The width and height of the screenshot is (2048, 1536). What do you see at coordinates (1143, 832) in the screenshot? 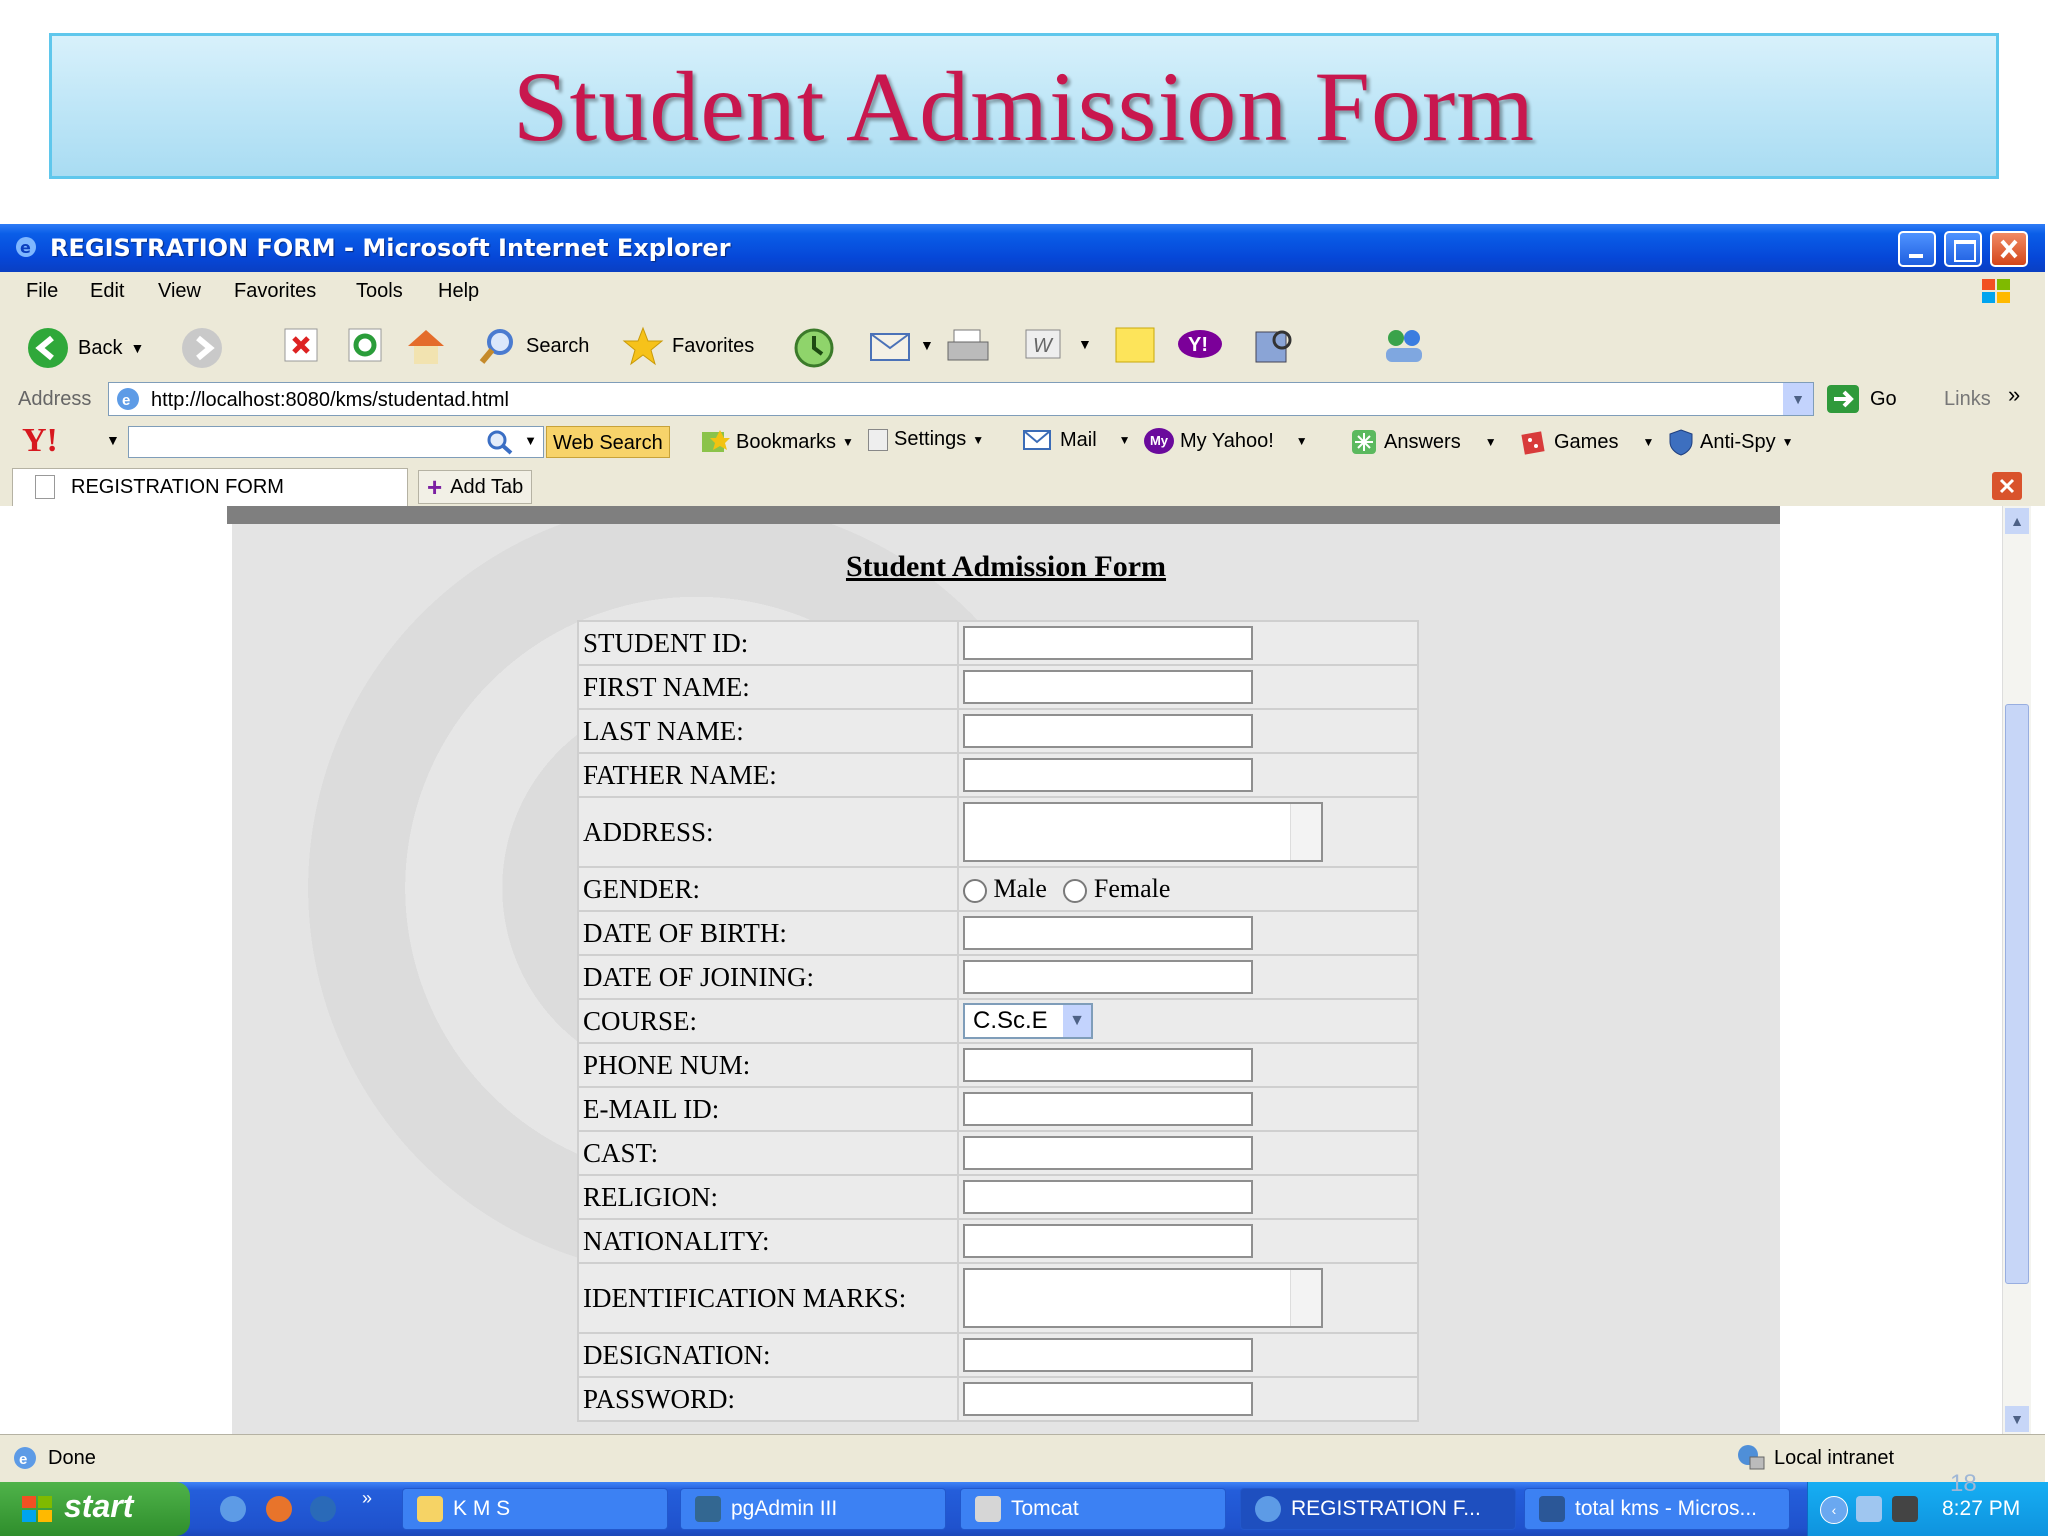
I see `address-textarea` at bounding box center [1143, 832].